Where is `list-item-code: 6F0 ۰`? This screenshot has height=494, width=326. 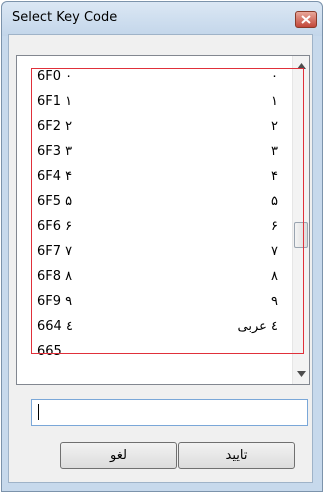 list-item-code: 6F0 ۰ is located at coordinates (55, 76).